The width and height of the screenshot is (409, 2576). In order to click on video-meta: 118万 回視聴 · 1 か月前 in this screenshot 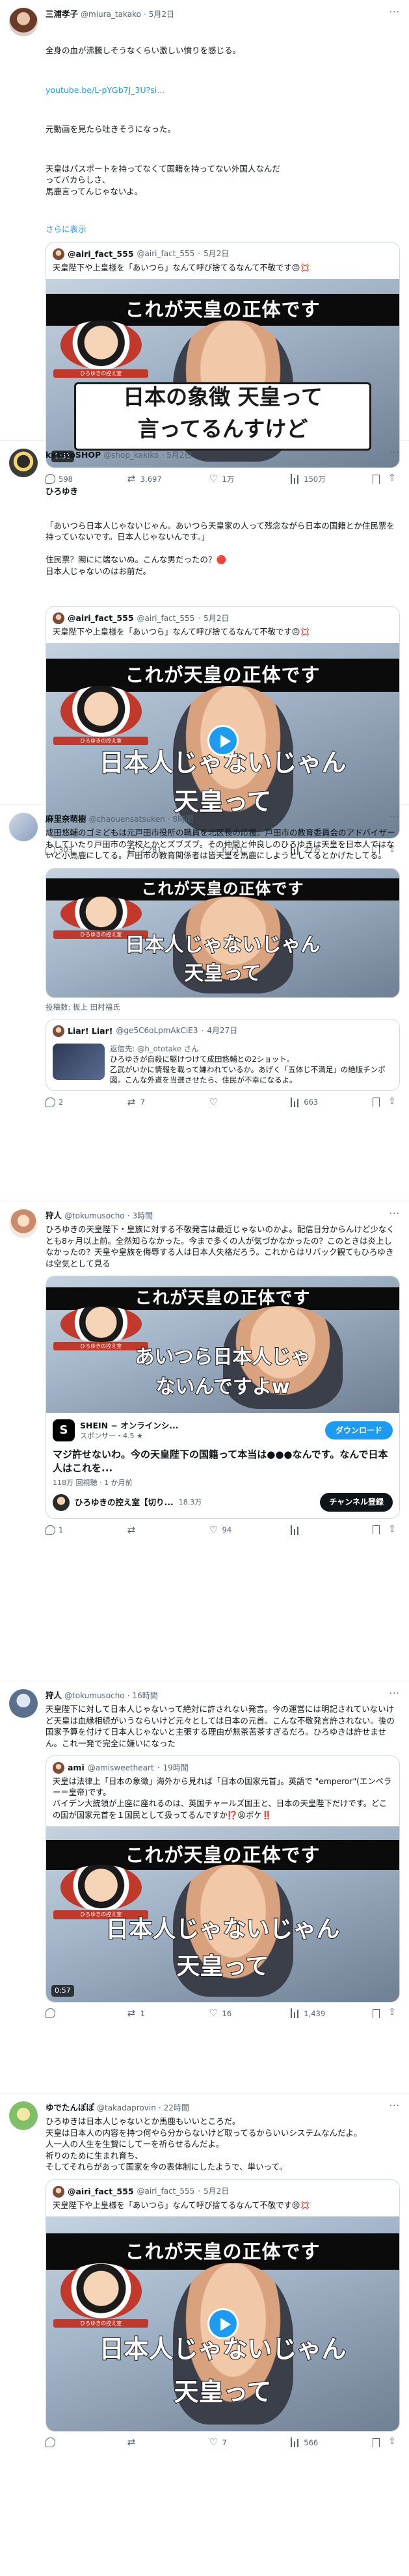, I will do `click(93, 1483)`.